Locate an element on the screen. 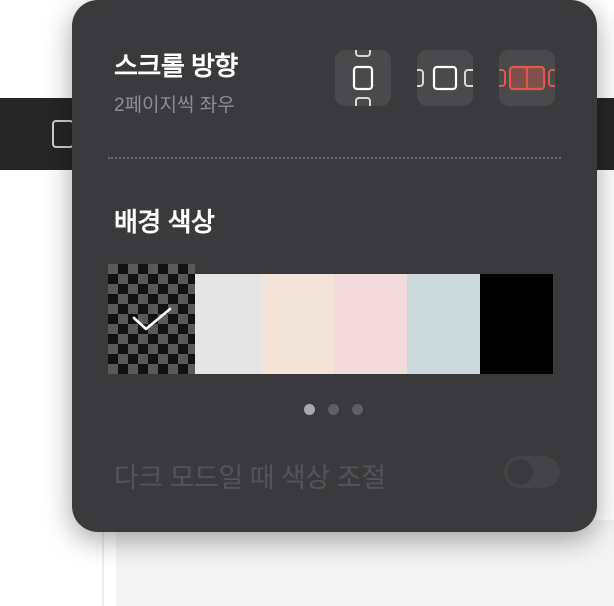 Image resolution: width=614 pixels, height=606 pixels. swatch-light-gray is located at coordinates (228, 324).